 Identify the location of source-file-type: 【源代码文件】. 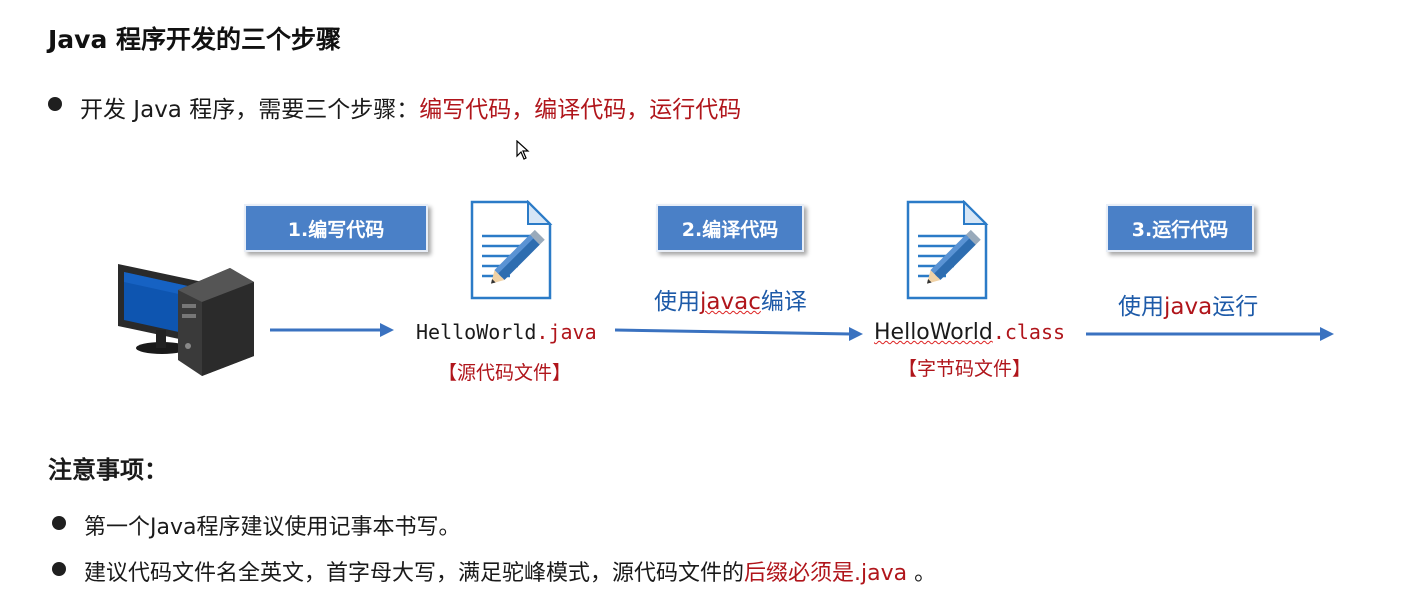
(505, 373).